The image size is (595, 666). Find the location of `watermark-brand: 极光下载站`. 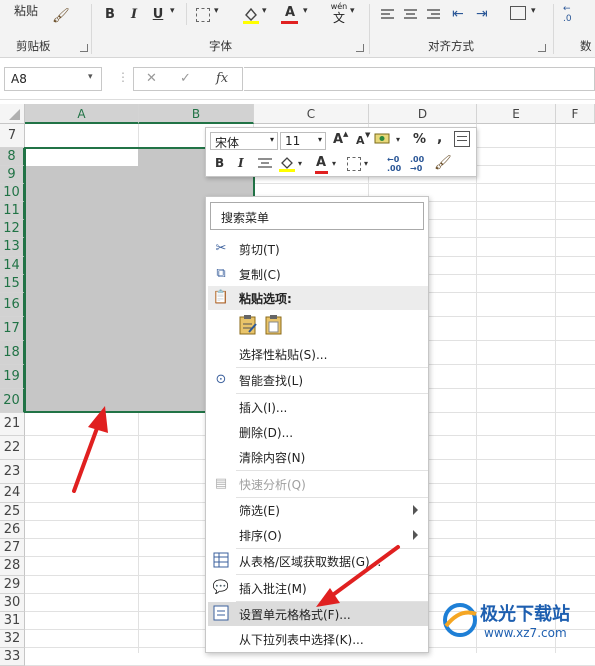

watermark-brand: 极光下载站 is located at coordinates (525, 614).